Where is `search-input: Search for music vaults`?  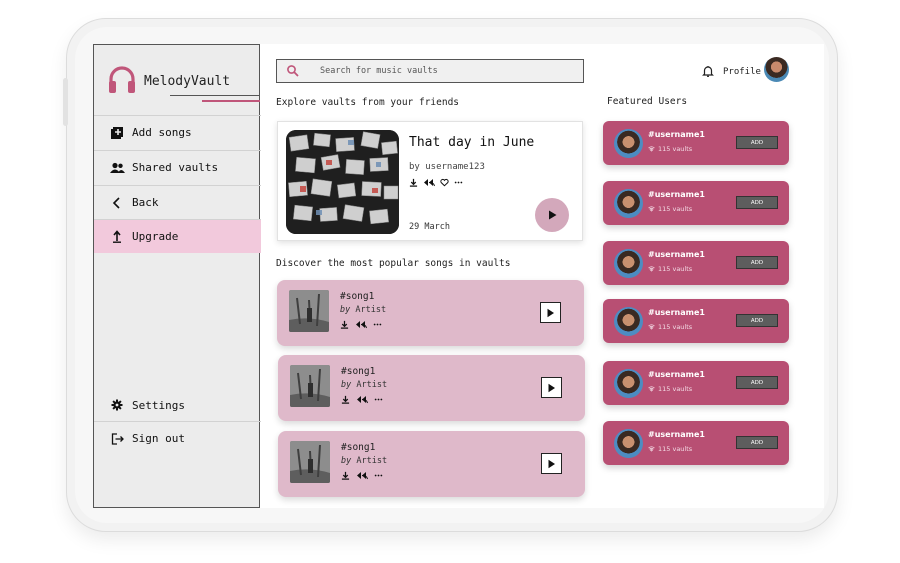 search-input: Search for music vaults is located at coordinates (379, 71).